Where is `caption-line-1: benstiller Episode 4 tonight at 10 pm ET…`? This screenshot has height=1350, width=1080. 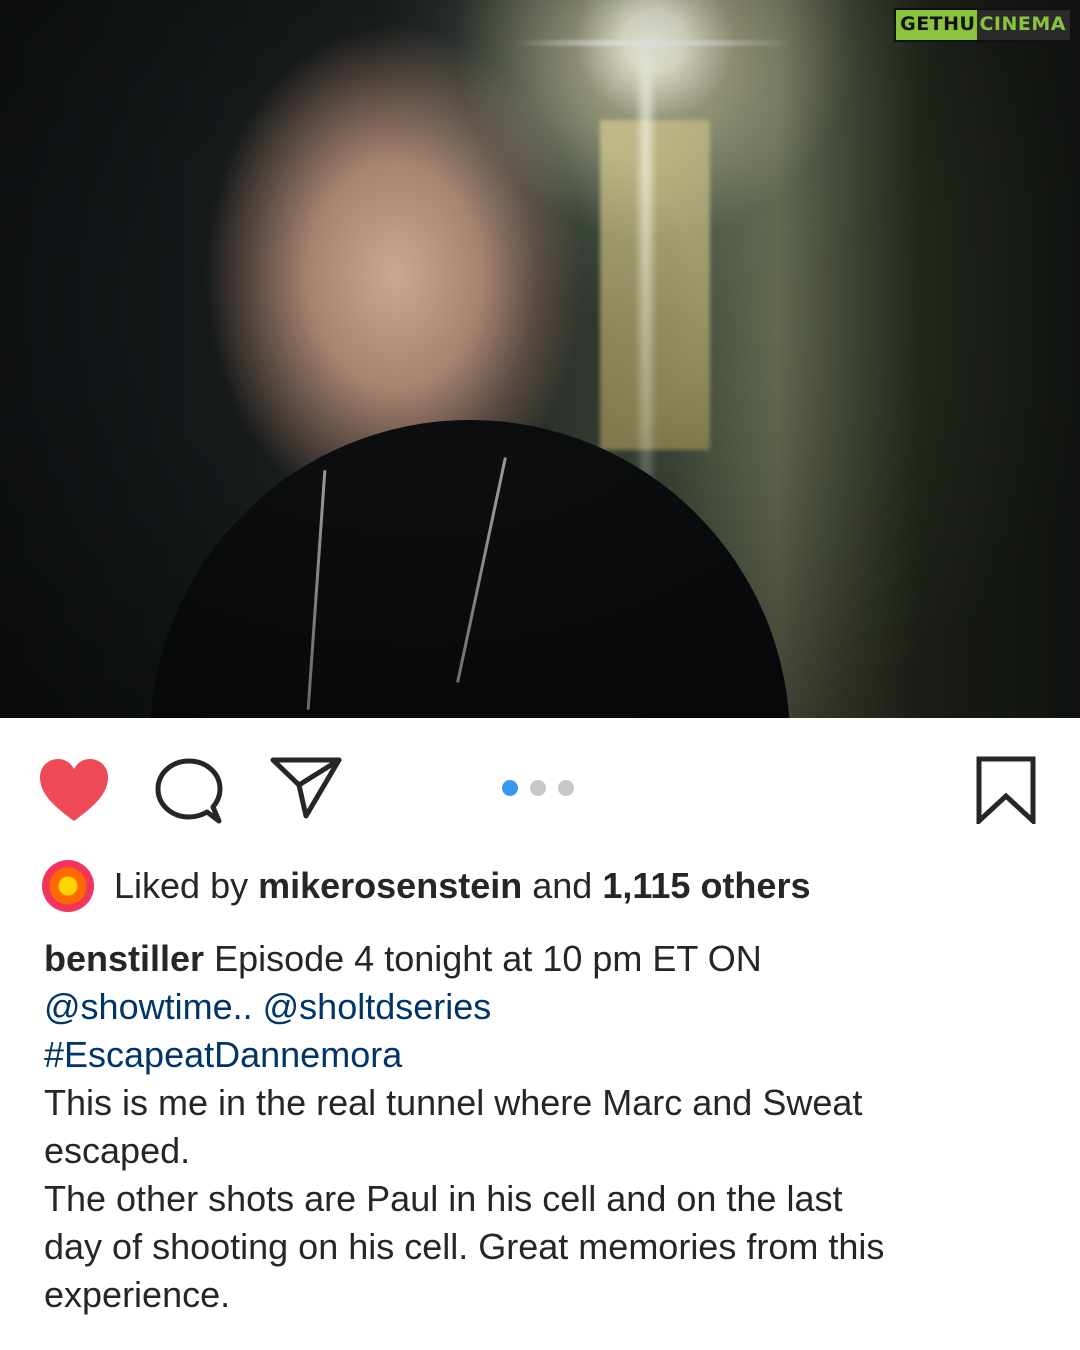 caption-line-1: benstiller Episode 4 tonight at 10 pm ET… is located at coordinates (549, 959).